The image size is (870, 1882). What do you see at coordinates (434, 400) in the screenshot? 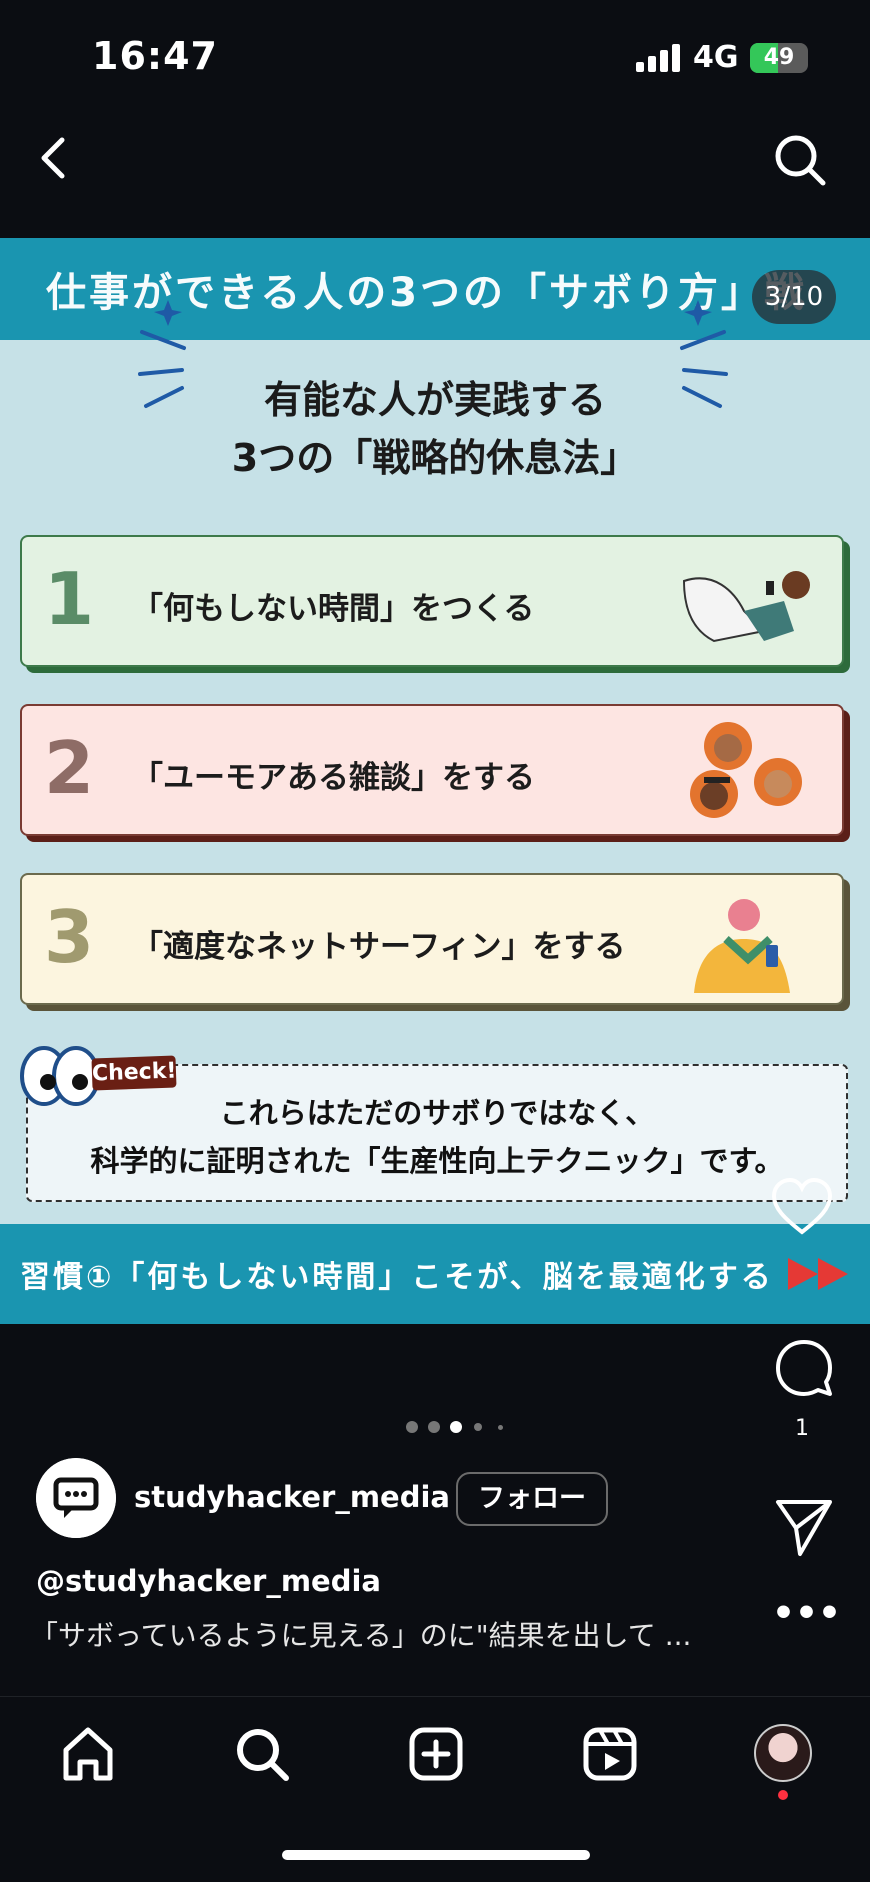
I see `headline-line-1: 有能な人が実践する` at bounding box center [434, 400].